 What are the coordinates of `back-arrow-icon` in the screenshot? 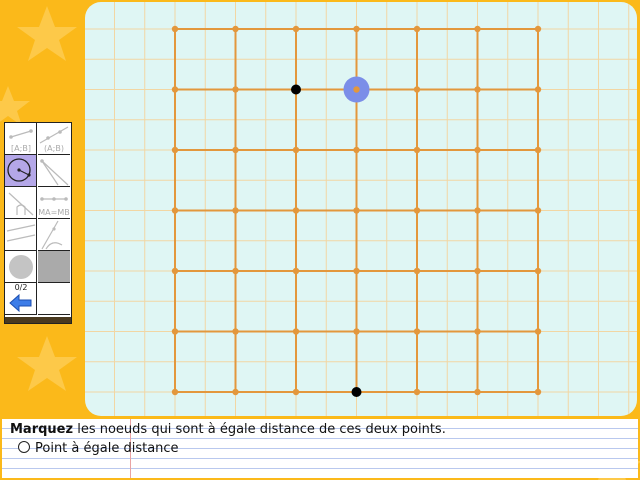 It's located at (20, 303).